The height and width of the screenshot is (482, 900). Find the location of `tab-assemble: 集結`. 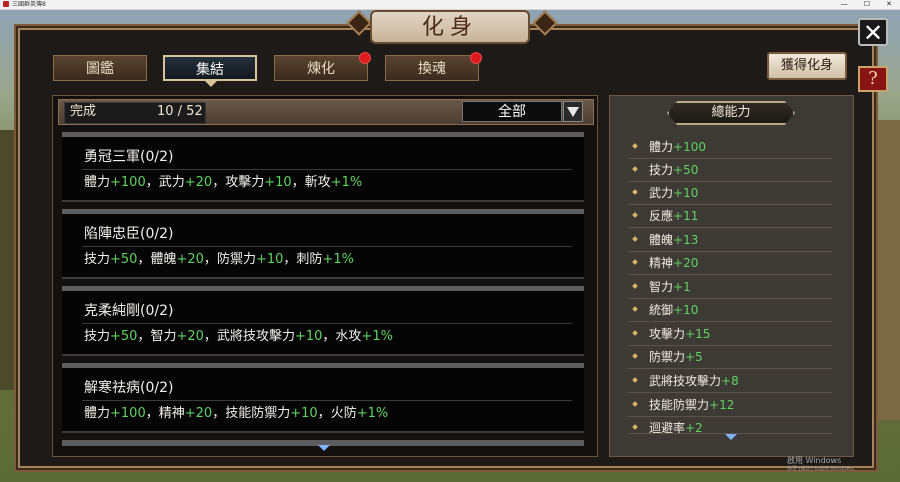

tab-assemble: 集結 is located at coordinates (210, 68).